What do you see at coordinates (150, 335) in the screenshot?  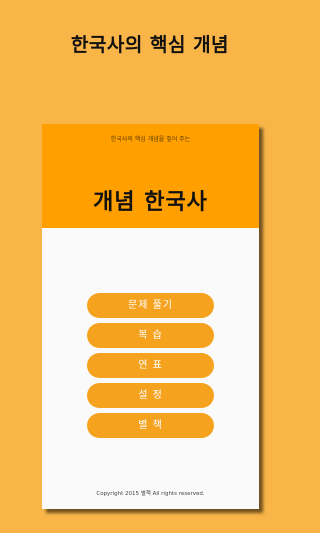 I see `review-button: 복 습` at bounding box center [150, 335].